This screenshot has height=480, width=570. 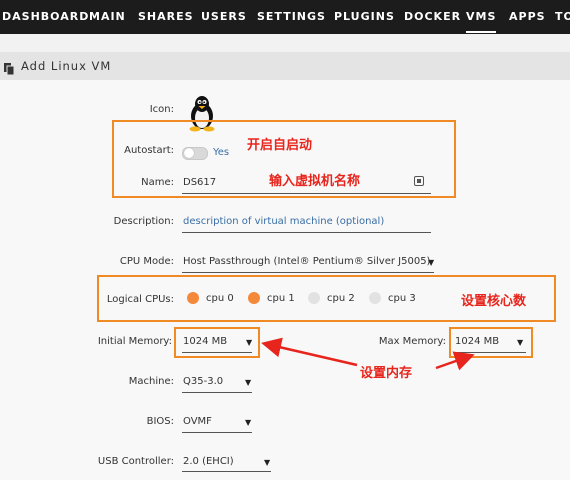 What do you see at coordinates (208, 461) in the screenshot?
I see `usb-controller-select: 2.0 (EHCI)` at bounding box center [208, 461].